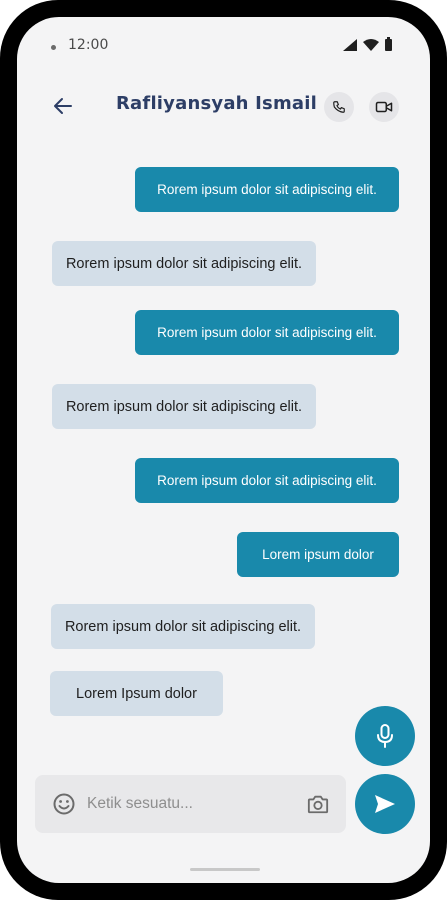  What do you see at coordinates (318, 804) in the screenshot?
I see `camera-icon` at bounding box center [318, 804].